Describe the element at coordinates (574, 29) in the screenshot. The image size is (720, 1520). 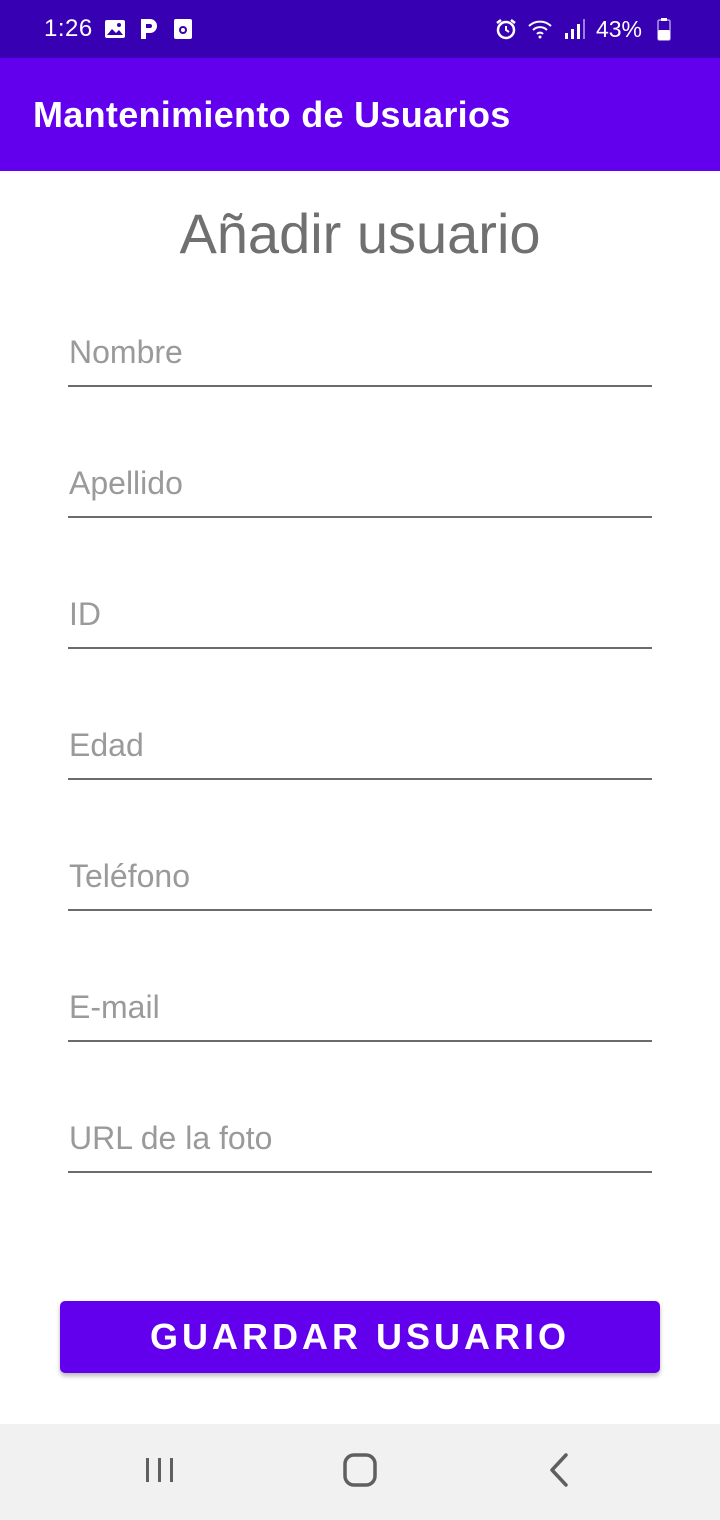
I see `signal-icon` at that location.